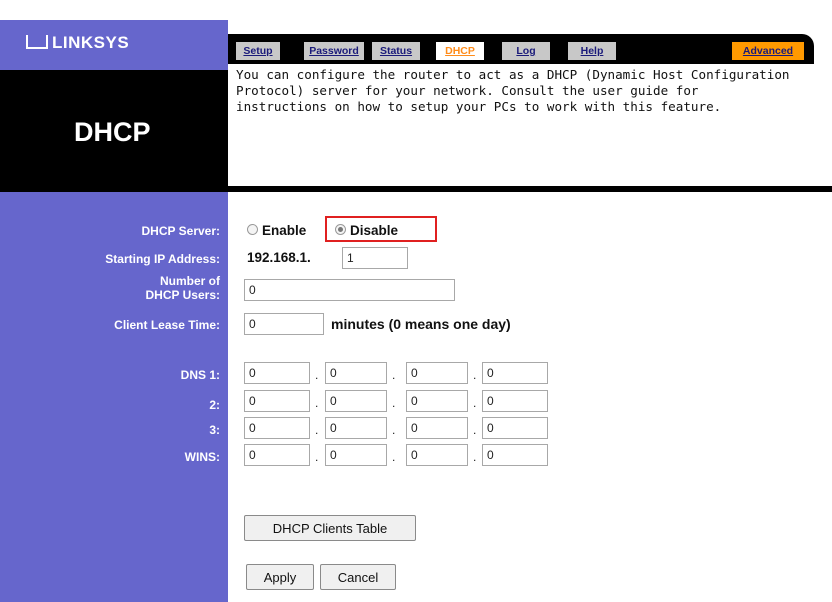 Image resolution: width=832 pixels, height=602 pixels. What do you see at coordinates (381, 229) in the screenshot?
I see `highlight-box` at bounding box center [381, 229].